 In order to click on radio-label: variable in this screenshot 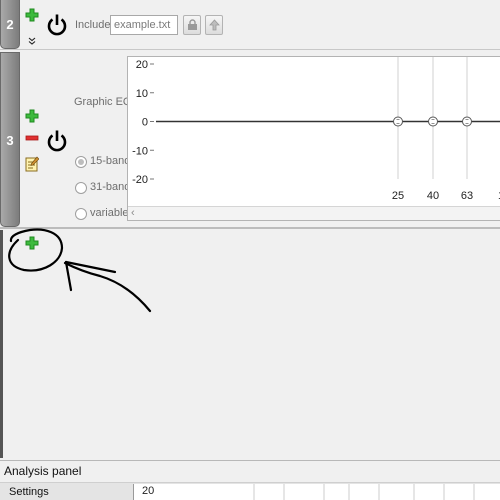, I will do `click(109, 213)`.